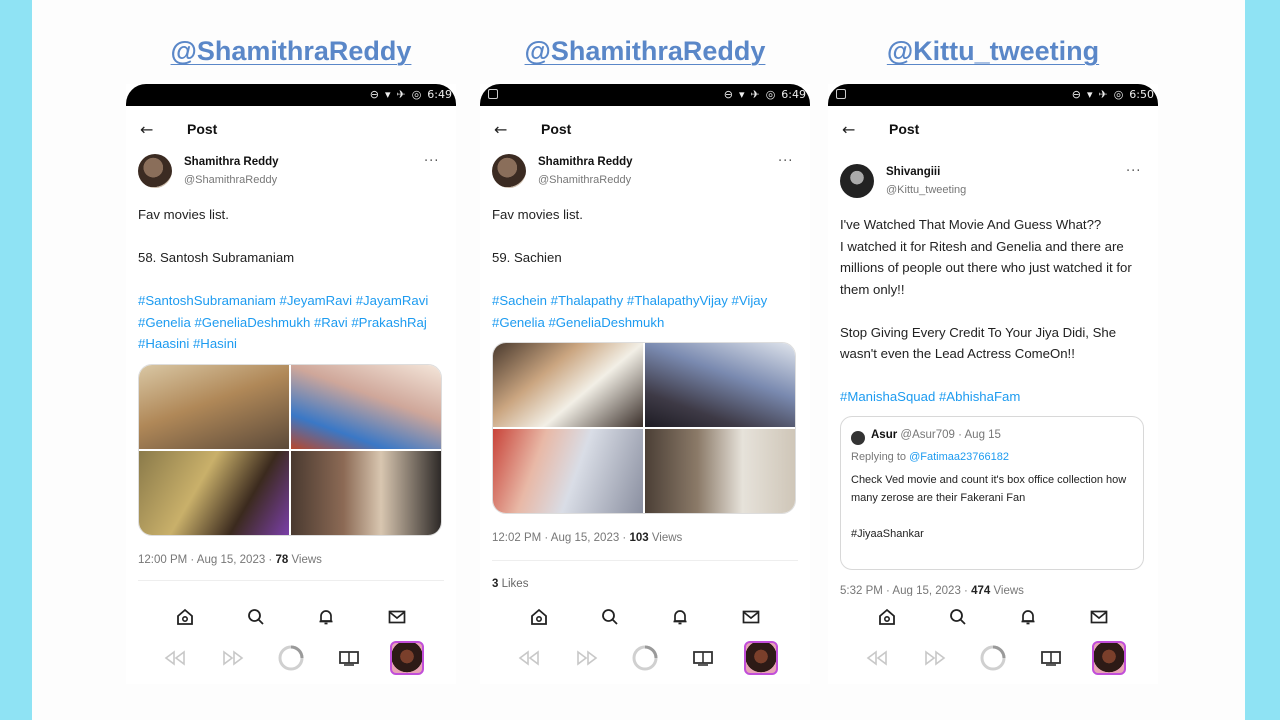 The width and height of the screenshot is (1280, 720). I want to click on panel-handle-label: @Kittu_tweeting, so click(993, 51).